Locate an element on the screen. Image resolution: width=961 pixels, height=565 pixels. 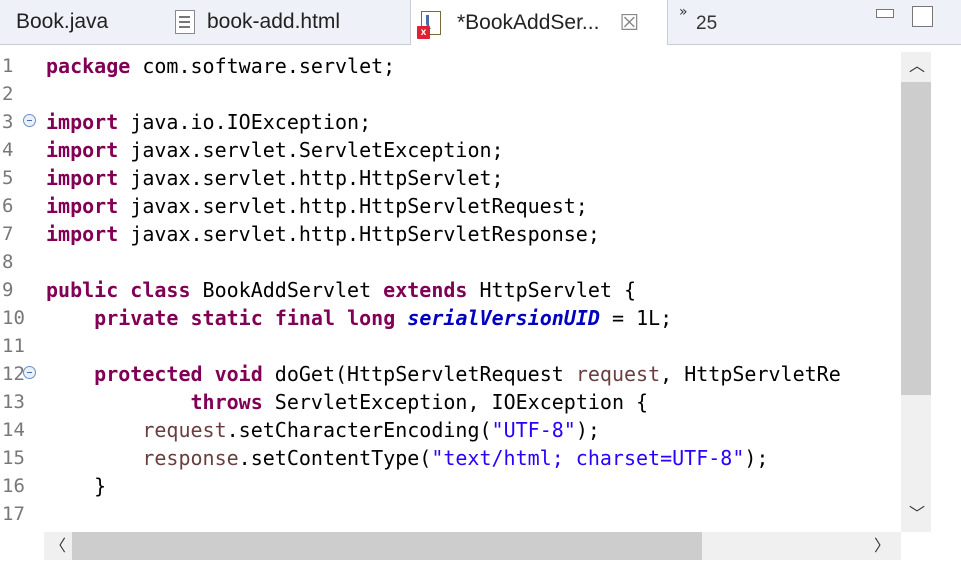
field-token: serialVersionUID is located at coordinates (503, 318).